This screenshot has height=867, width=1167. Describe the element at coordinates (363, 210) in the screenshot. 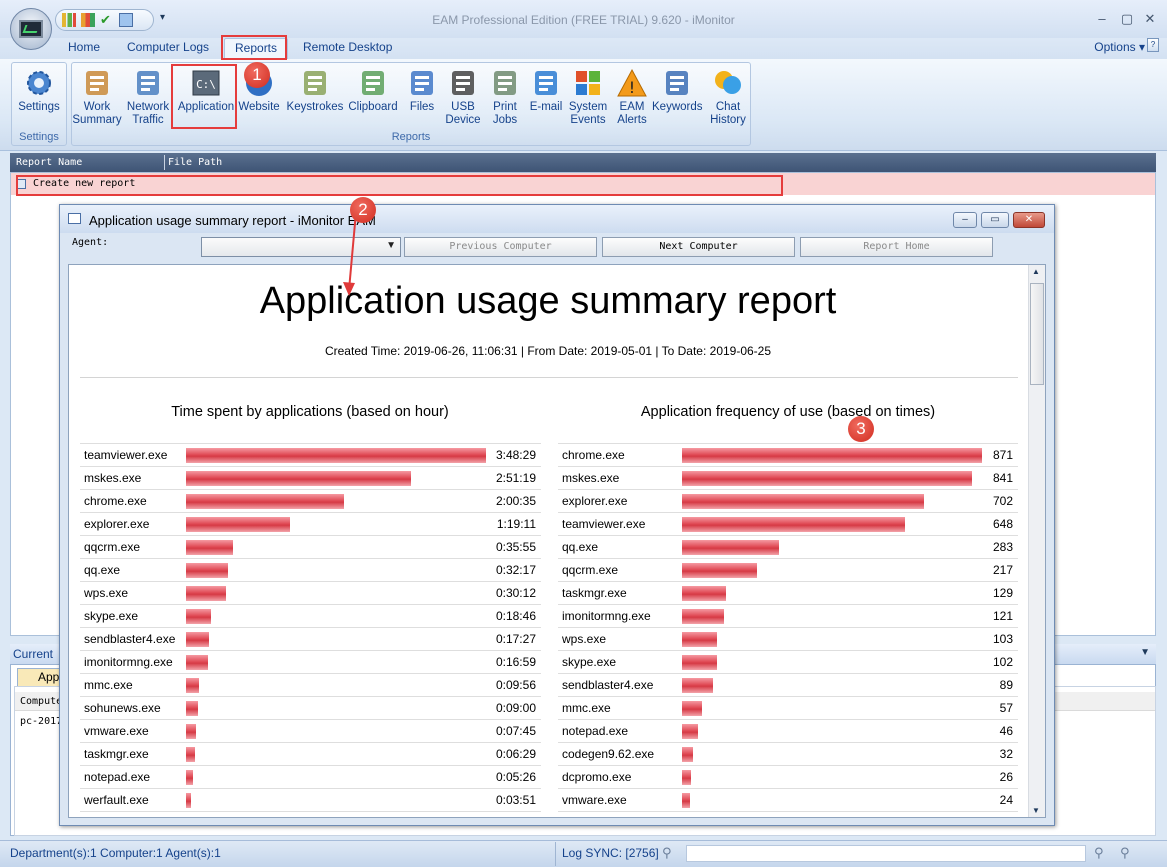

I see `step-badge-2: 2` at that location.